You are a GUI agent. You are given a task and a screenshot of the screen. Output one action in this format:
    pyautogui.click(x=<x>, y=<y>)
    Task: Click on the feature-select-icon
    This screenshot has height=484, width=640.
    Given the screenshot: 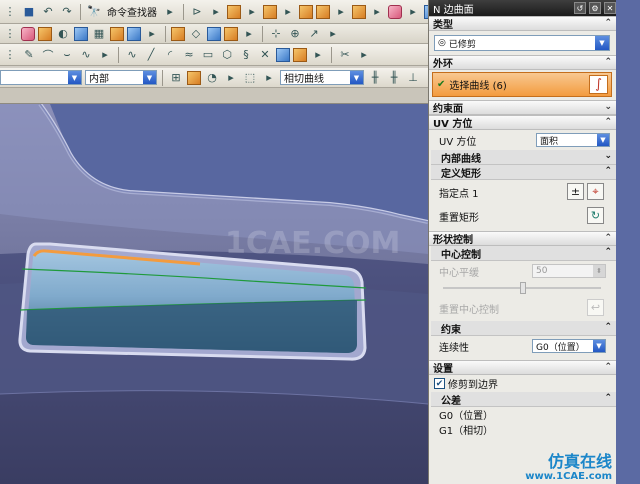 What is the action you would take?
    pyautogui.click(x=194, y=77)
    